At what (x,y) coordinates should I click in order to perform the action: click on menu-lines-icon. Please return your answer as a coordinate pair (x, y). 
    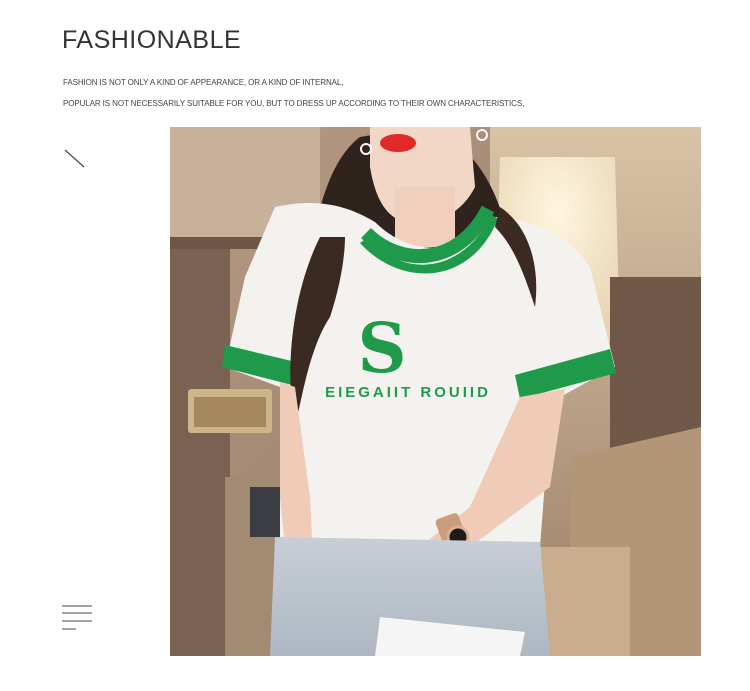
    Looking at the image, I should click on (77, 617).